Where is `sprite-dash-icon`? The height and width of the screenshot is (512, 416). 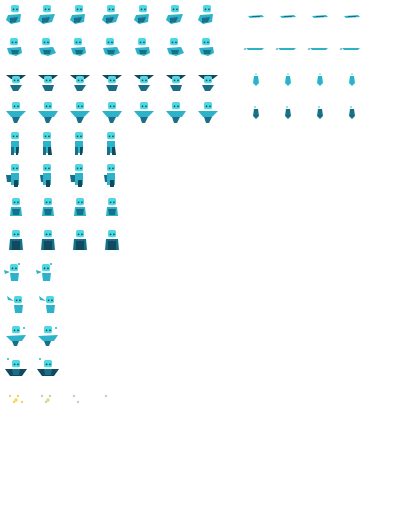
sprite-dash-icon is located at coordinates (288, 16).